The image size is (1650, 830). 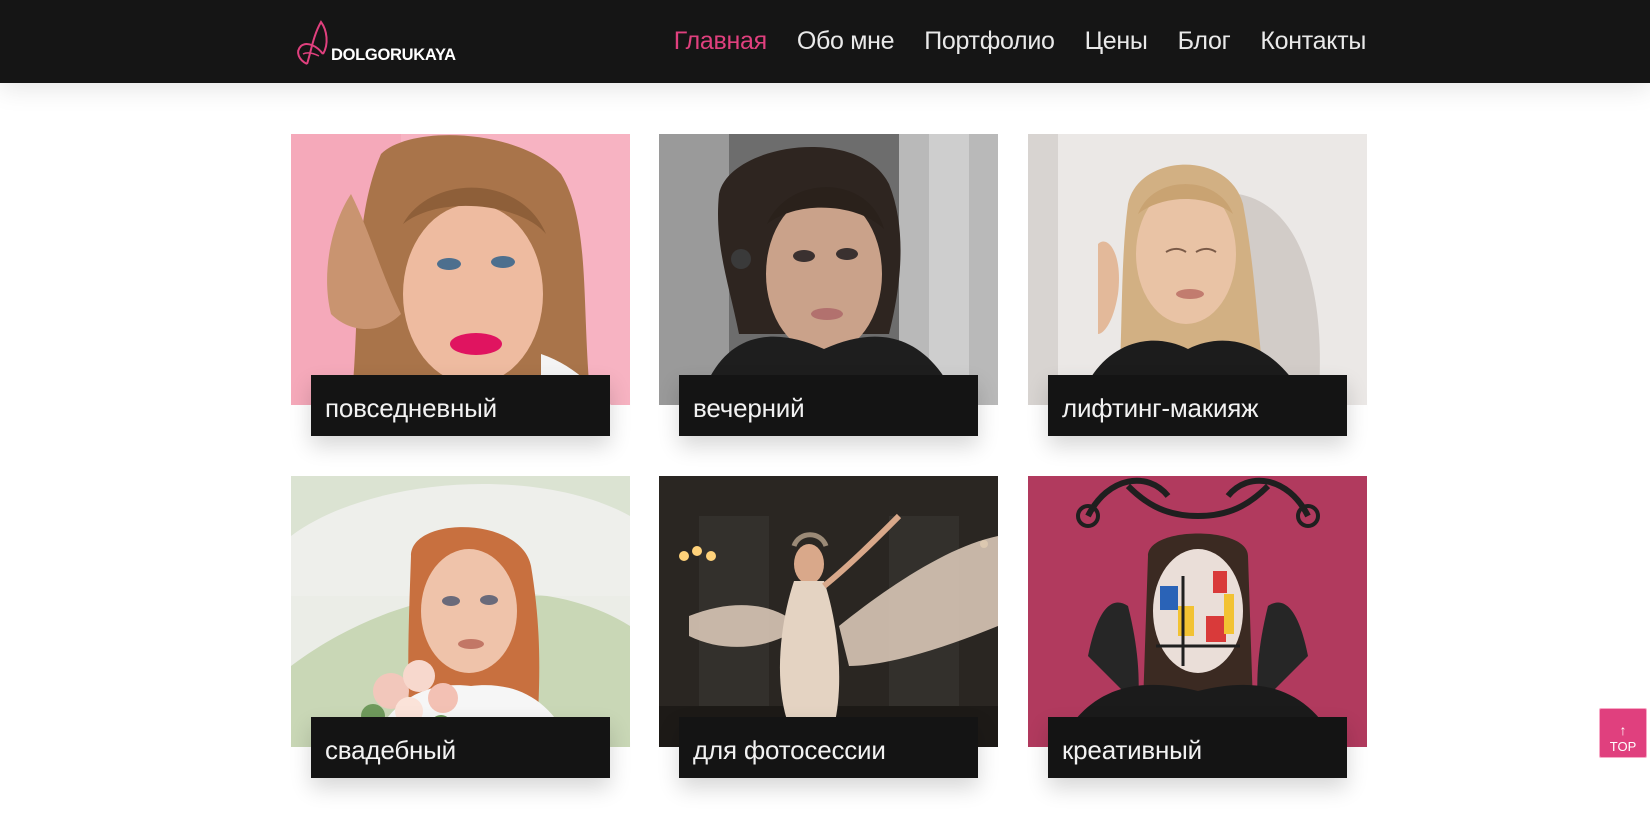 I want to click on scroll-to-top-label: TOP, so click(x=1623, y=746).